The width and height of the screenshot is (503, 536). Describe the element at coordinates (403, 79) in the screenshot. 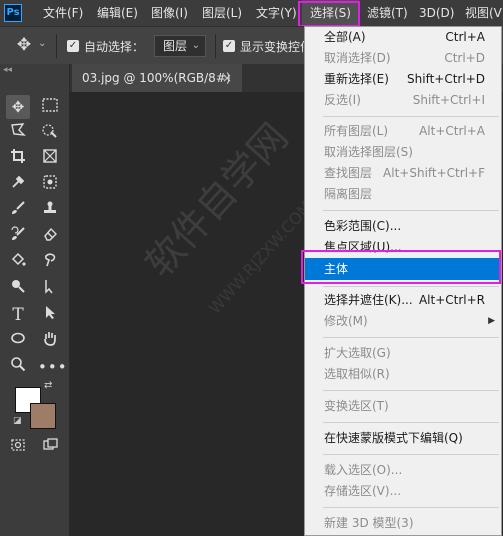

I see `menu-item-reselect: 重新选择(E) Shift+Ctrl+D` at that location.